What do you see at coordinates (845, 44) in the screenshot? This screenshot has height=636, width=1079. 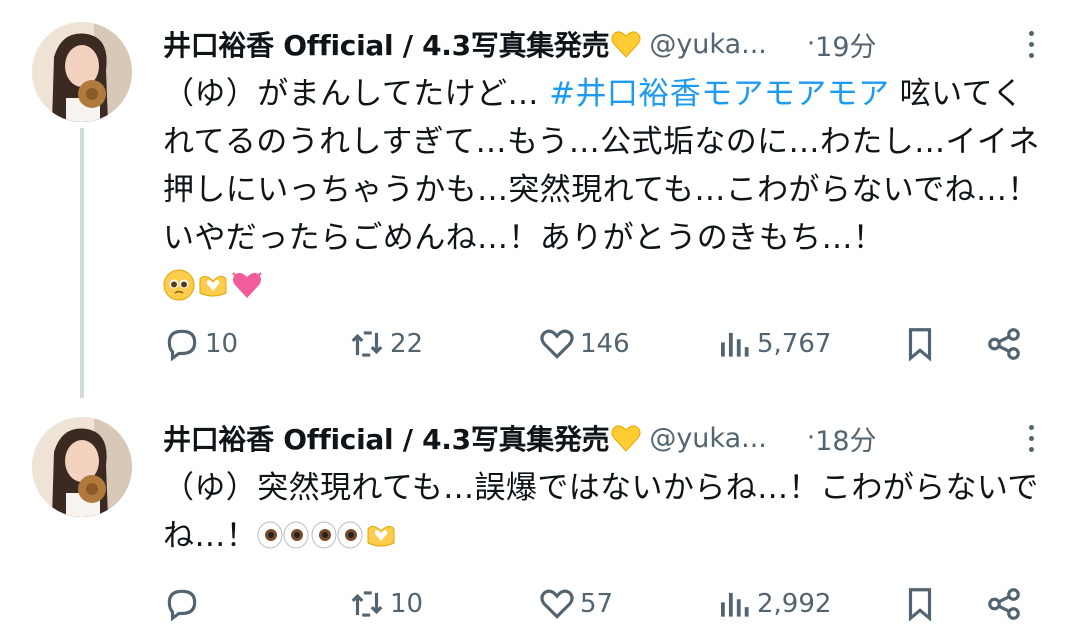 I see `timestamp: 19分` at bounding box center [845, 44].